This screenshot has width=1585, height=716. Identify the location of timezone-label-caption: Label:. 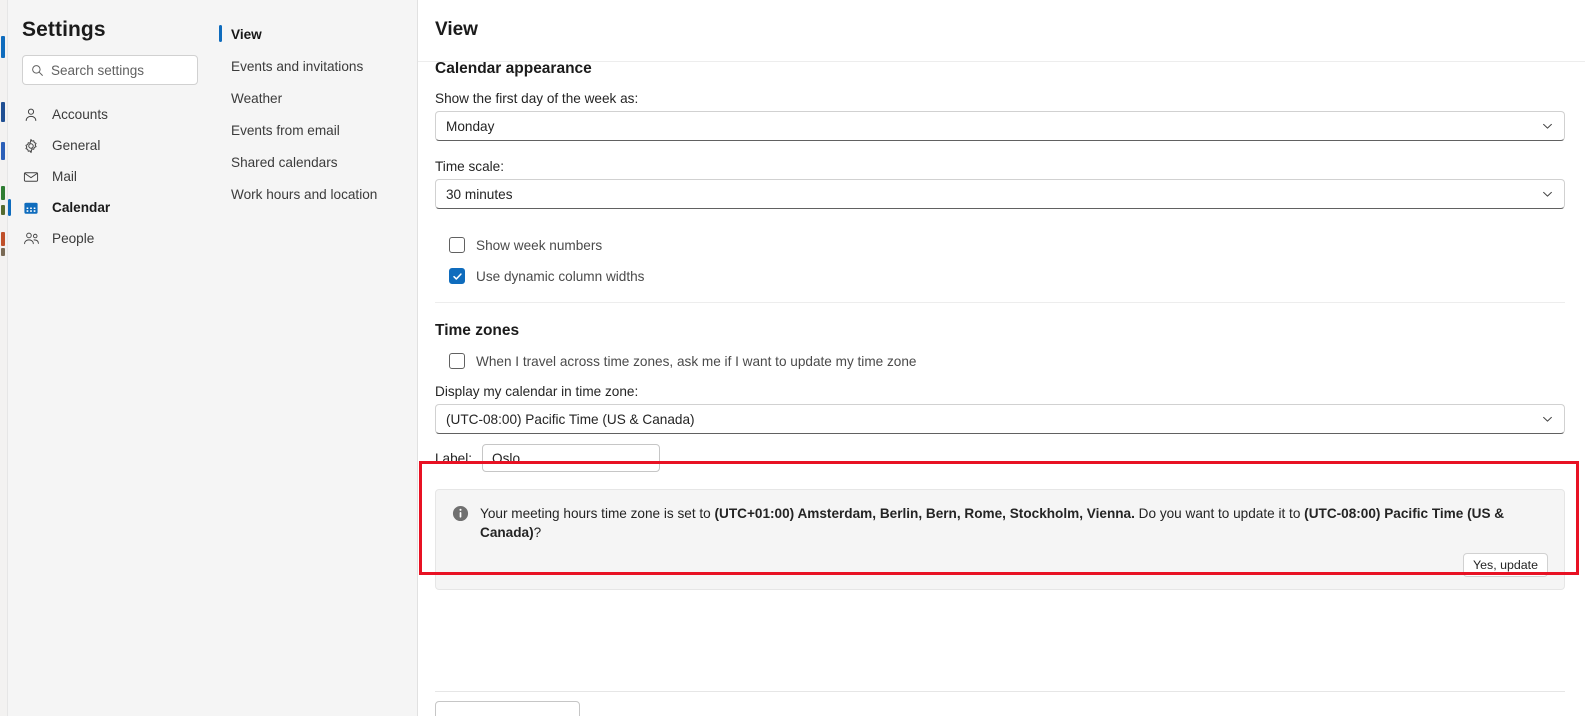
(454, 458).